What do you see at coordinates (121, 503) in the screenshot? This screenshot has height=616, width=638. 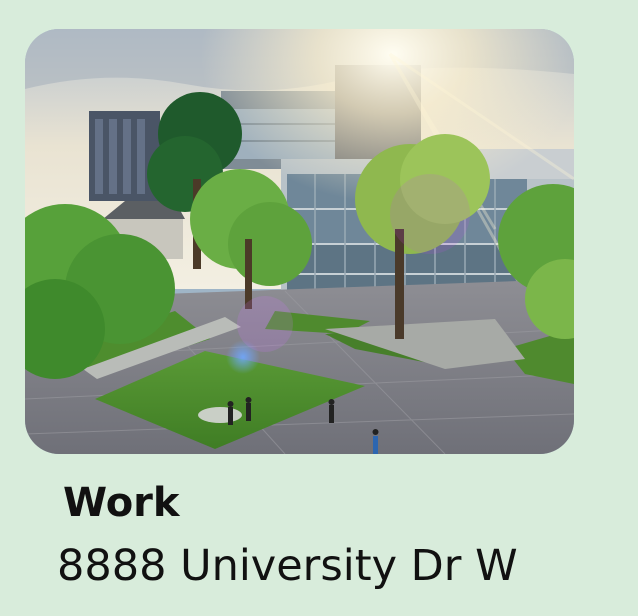 I see `place-label: Work` at bounding box center [121, 503].